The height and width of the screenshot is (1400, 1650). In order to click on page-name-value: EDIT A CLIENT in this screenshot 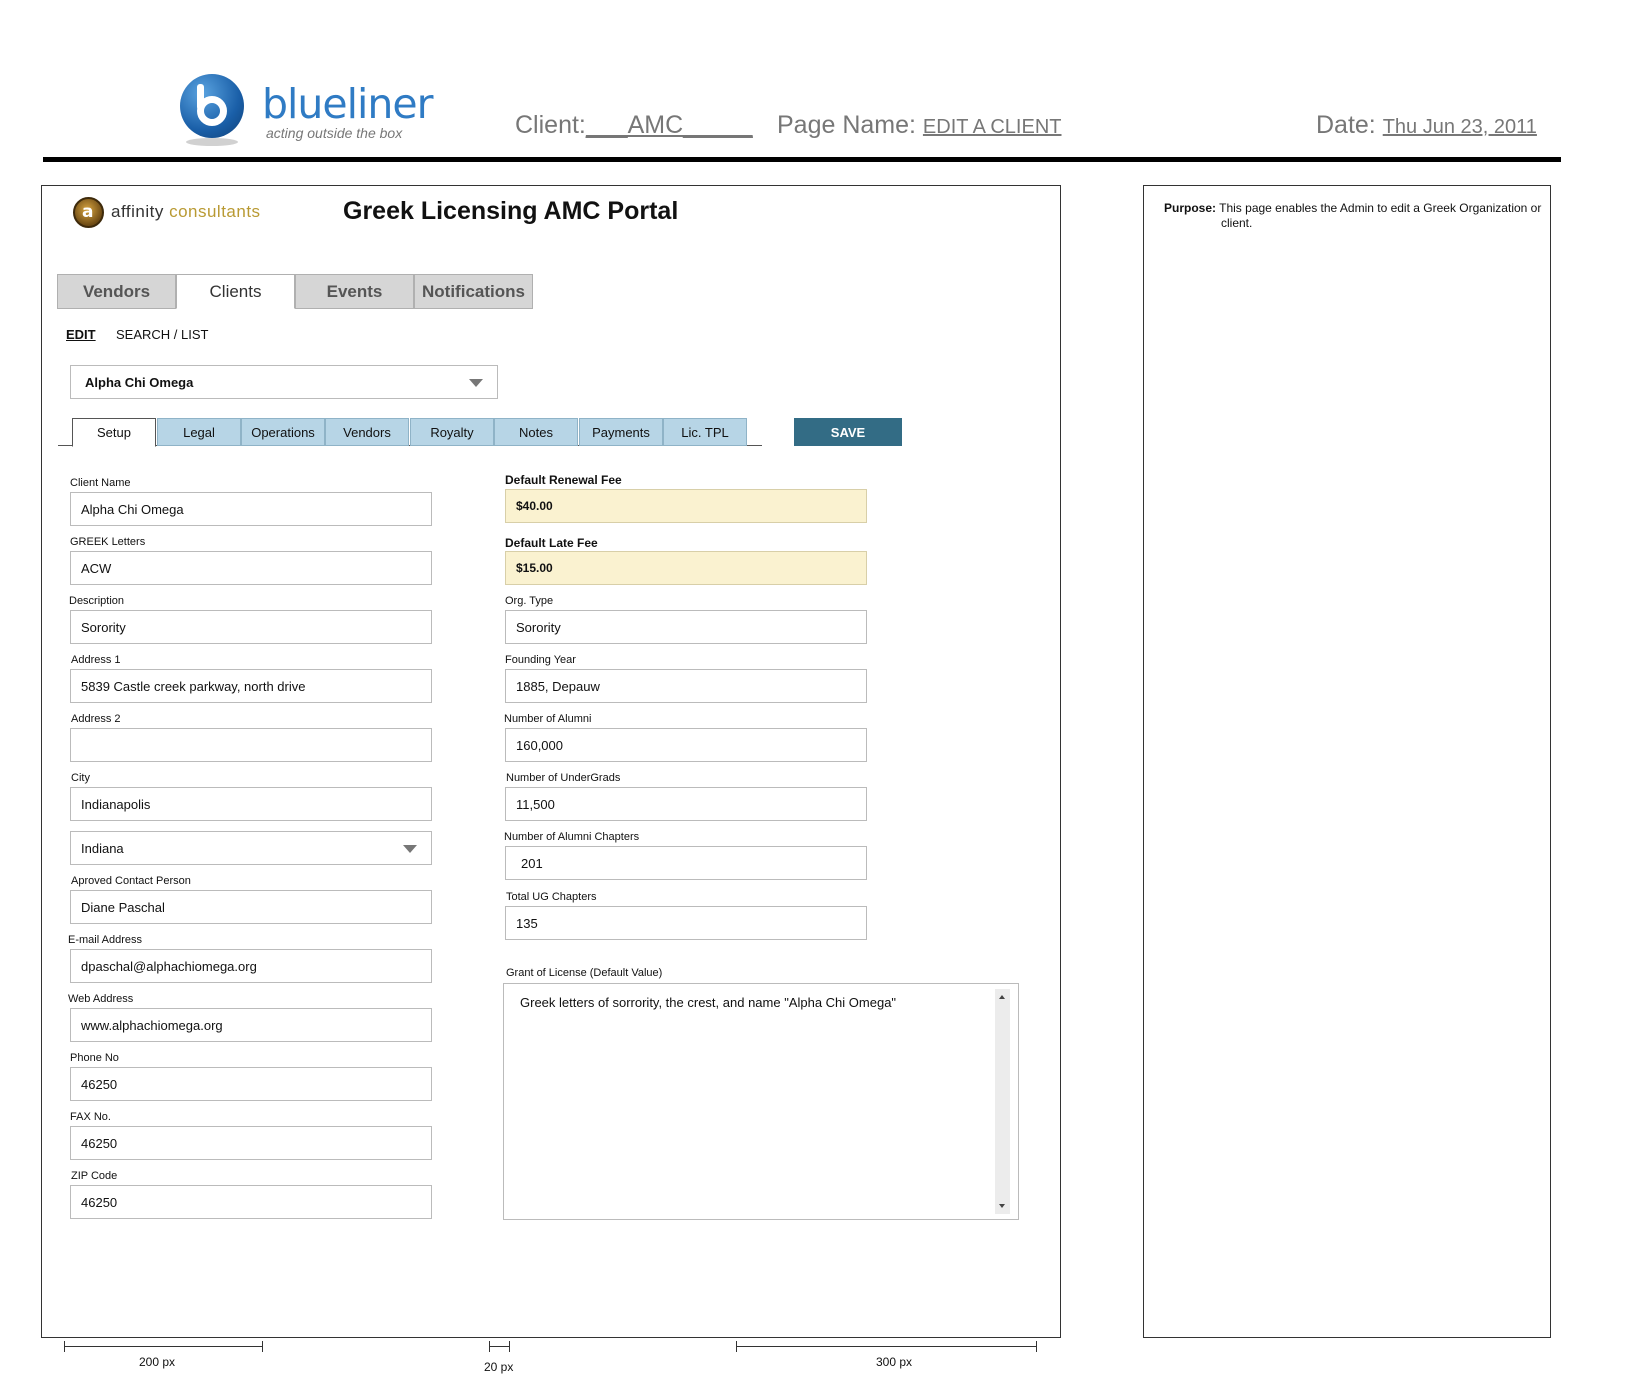, I will do `click(992, 127)`.